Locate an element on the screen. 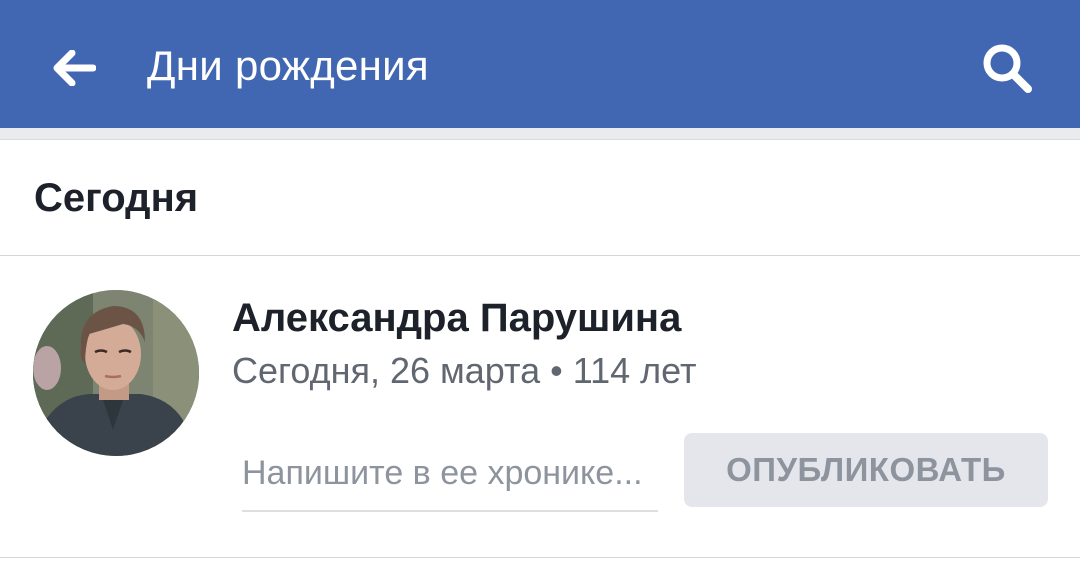  page-title: Дни рождения is located at coordinates (288, 65).